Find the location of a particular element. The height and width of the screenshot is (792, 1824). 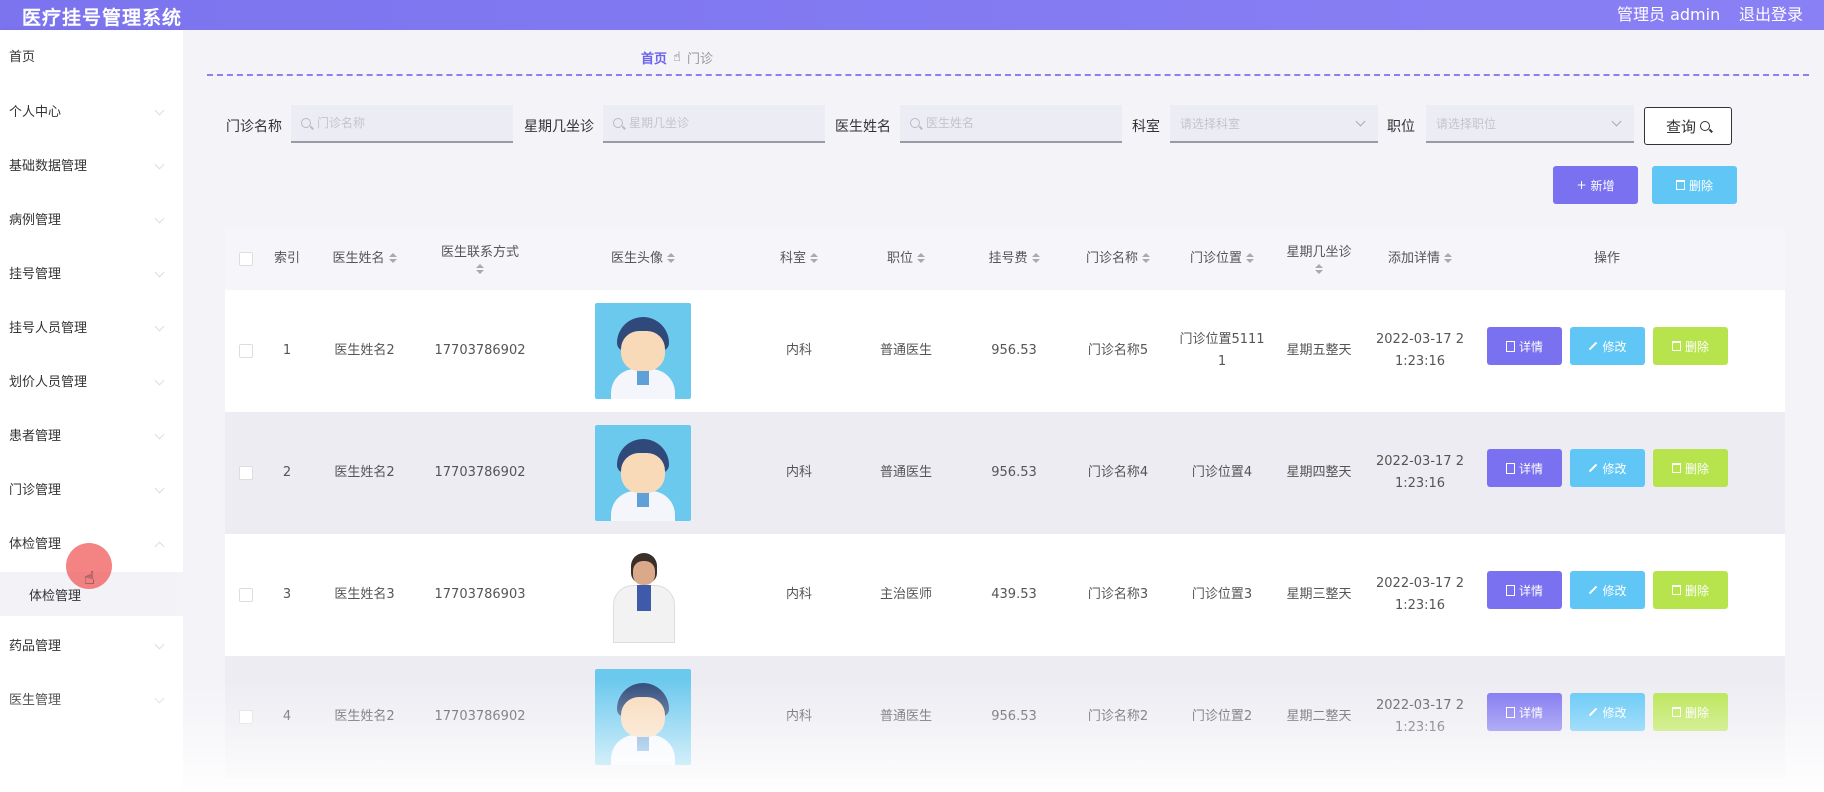

header-label: 添加详情 is located at coordinates (1413, 258).